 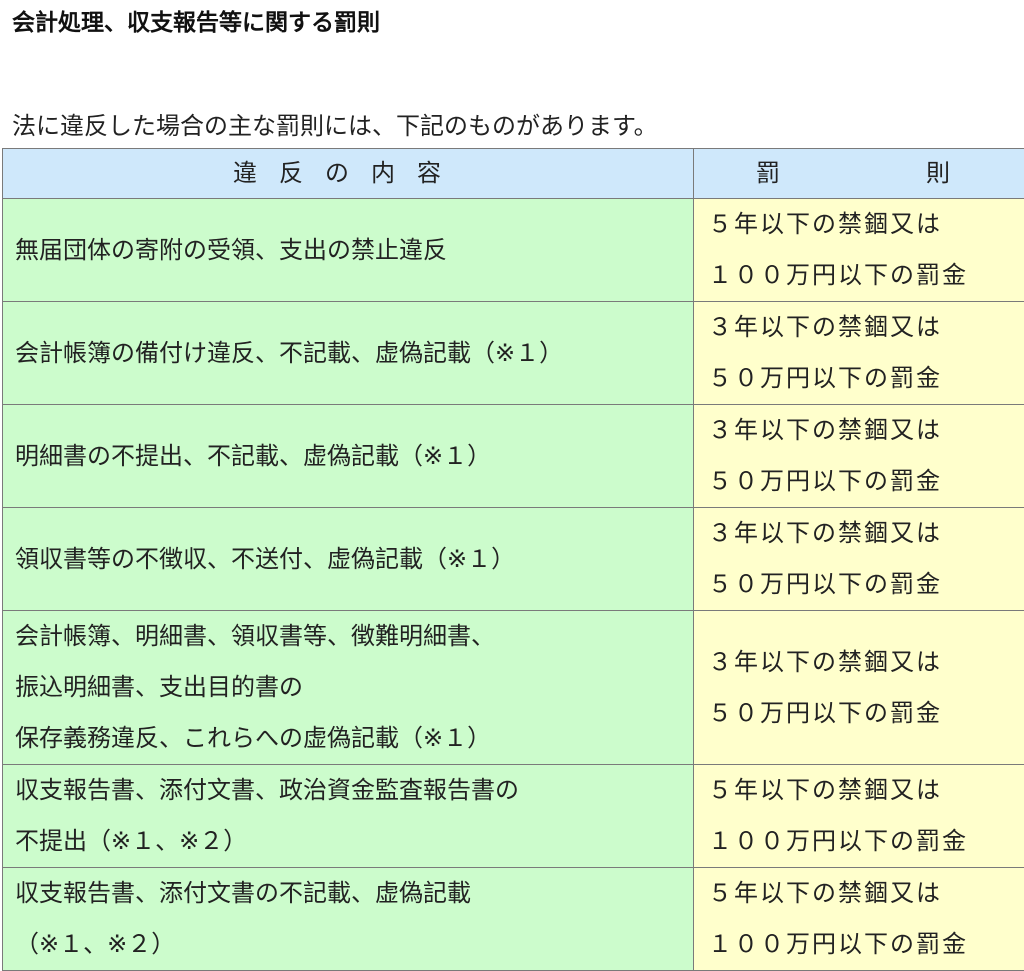 What do you see at coordinates (348, 174) in the screenshot?
I see `header-violation: 違反の内容` at bounding box center [348, 174].